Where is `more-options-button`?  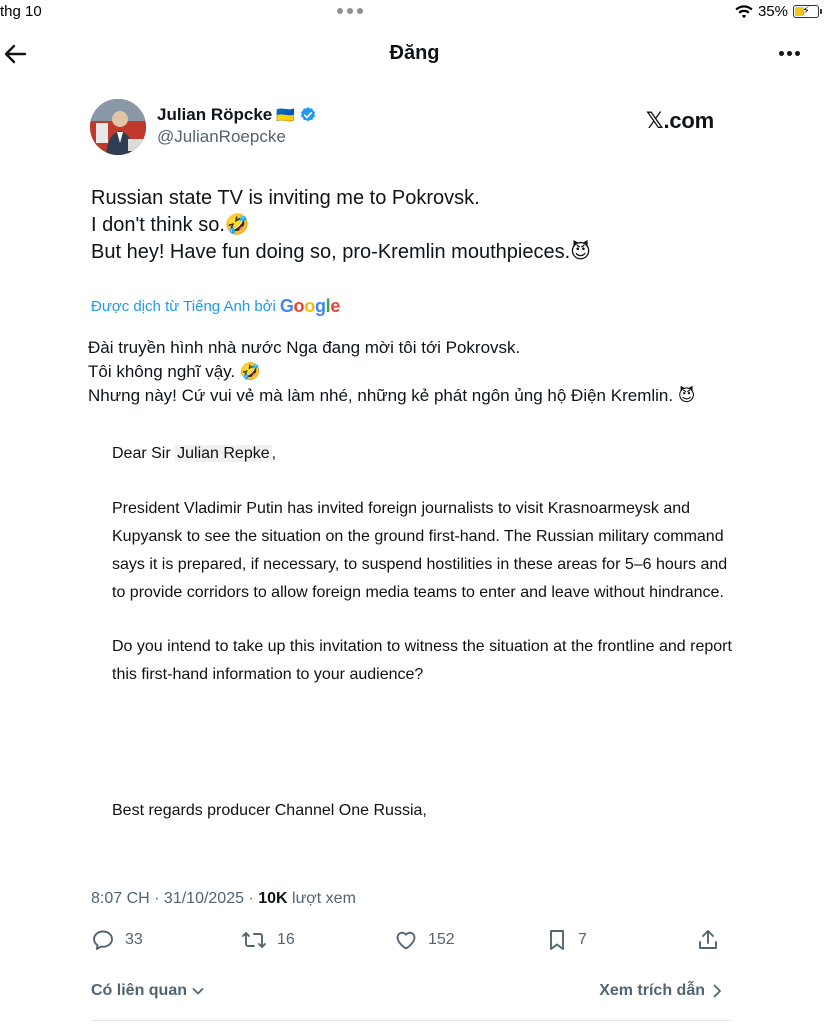
more-options-button is located at coordinates (791, 53).